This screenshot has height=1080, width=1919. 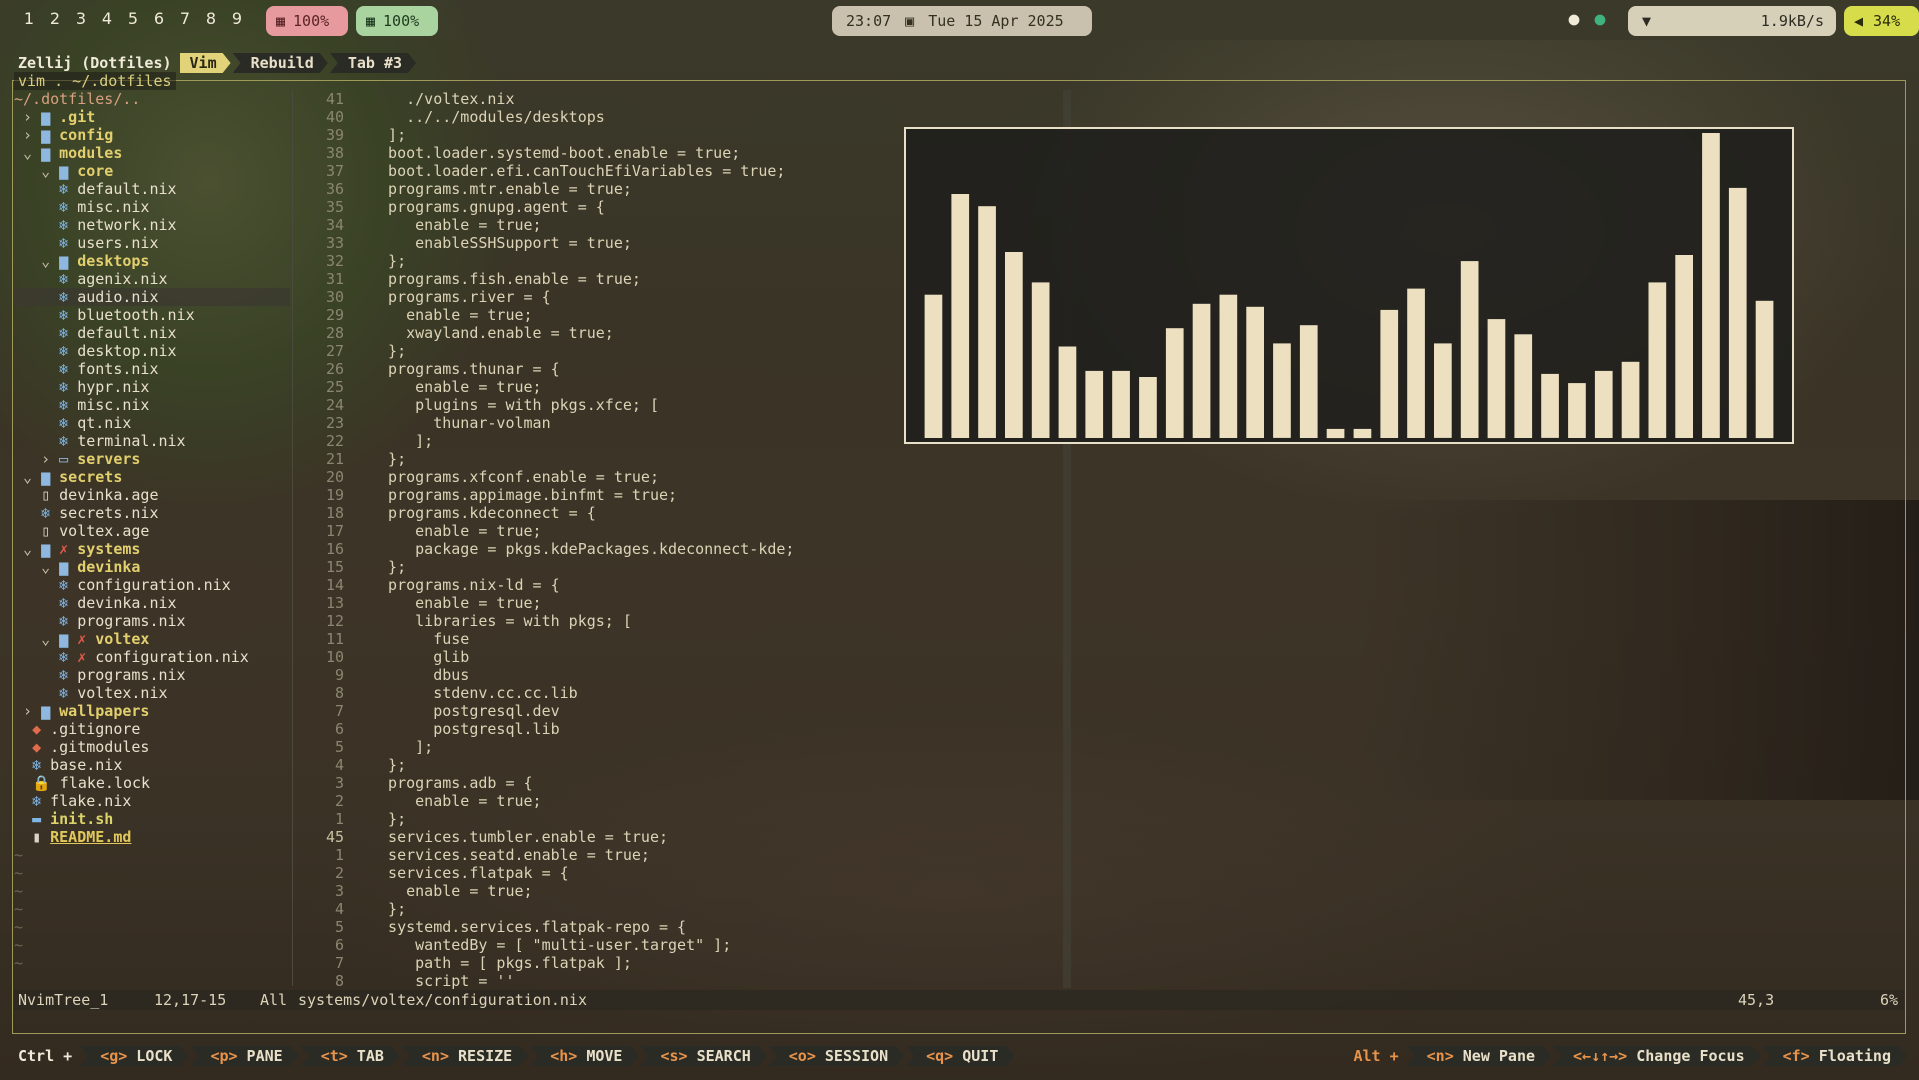 I want to click on tree-item: › ▆ config, so click(x=152, y=135).